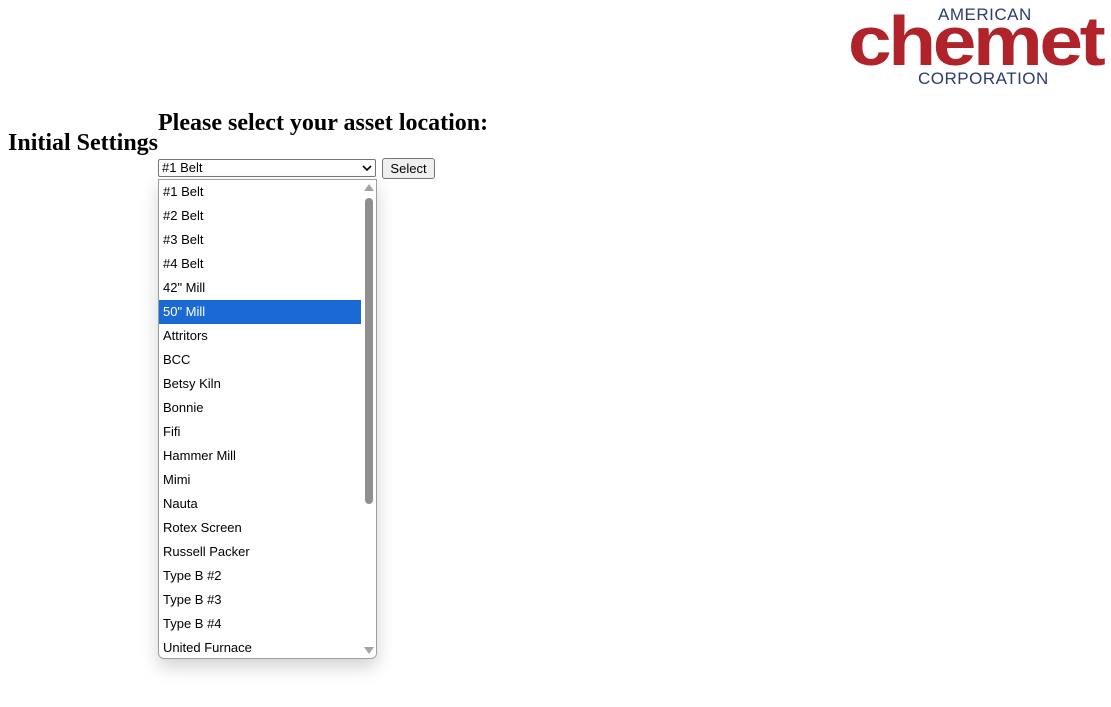  Describe the element at coordinates (260, 336) in the screenshot. I see `dropdown-option: Attritors` at that location.